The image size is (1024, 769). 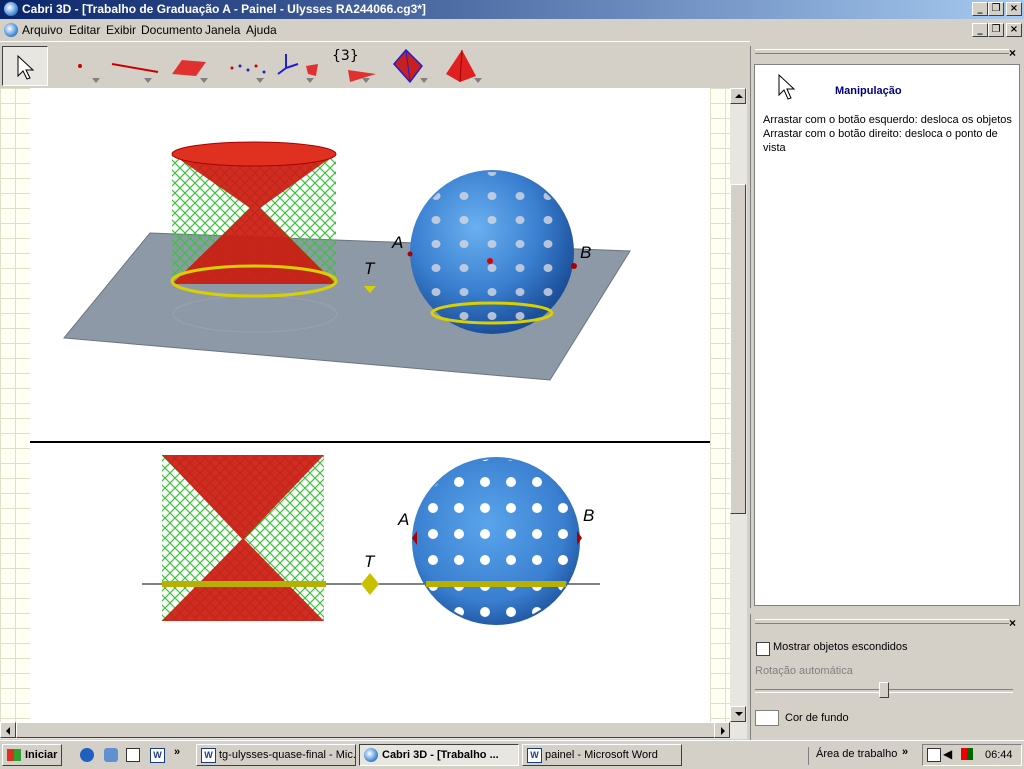 What do you see at coordinates (738, 349) in the screenshot?
I see `scroll-thumb-vertical` at bounding box center [738, 349].